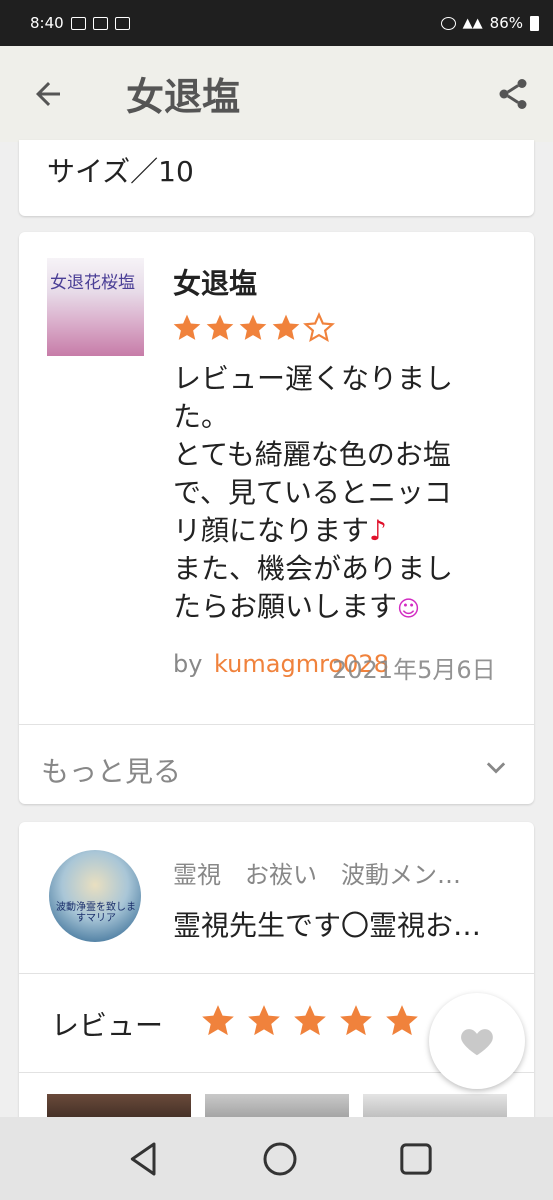 The image size is (553, 1200). What do you see at coordinates (285, 606) in the screenshot?
I see `review-line: たらお願いします` at bounding box center [285, 606].